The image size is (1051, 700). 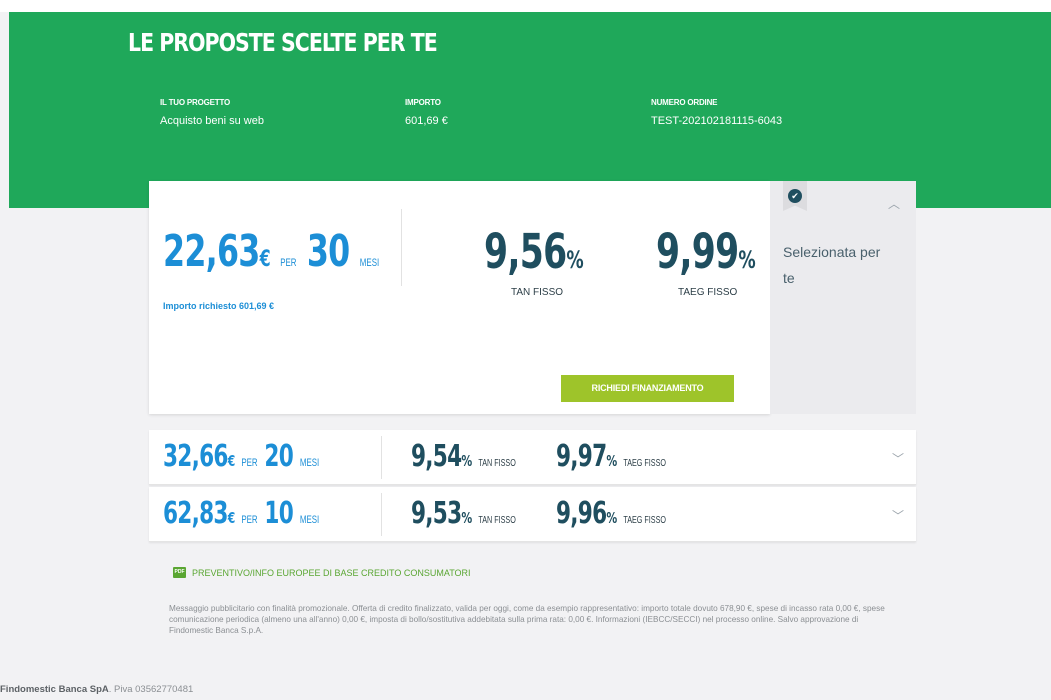 I want to click on amount-label: IMPORTO, so click(x=423, y=102).